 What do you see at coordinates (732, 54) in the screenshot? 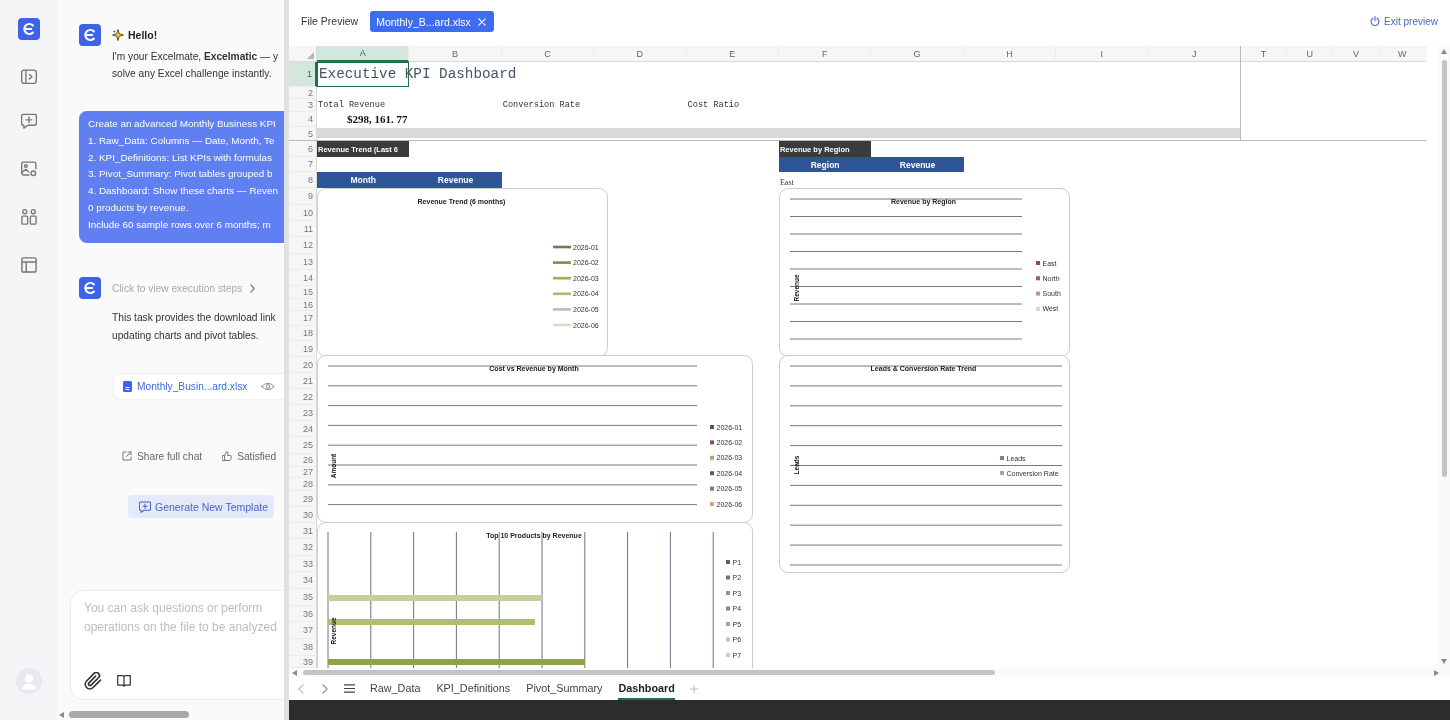
I see `column-header: E` at bounding box center [732, 54].